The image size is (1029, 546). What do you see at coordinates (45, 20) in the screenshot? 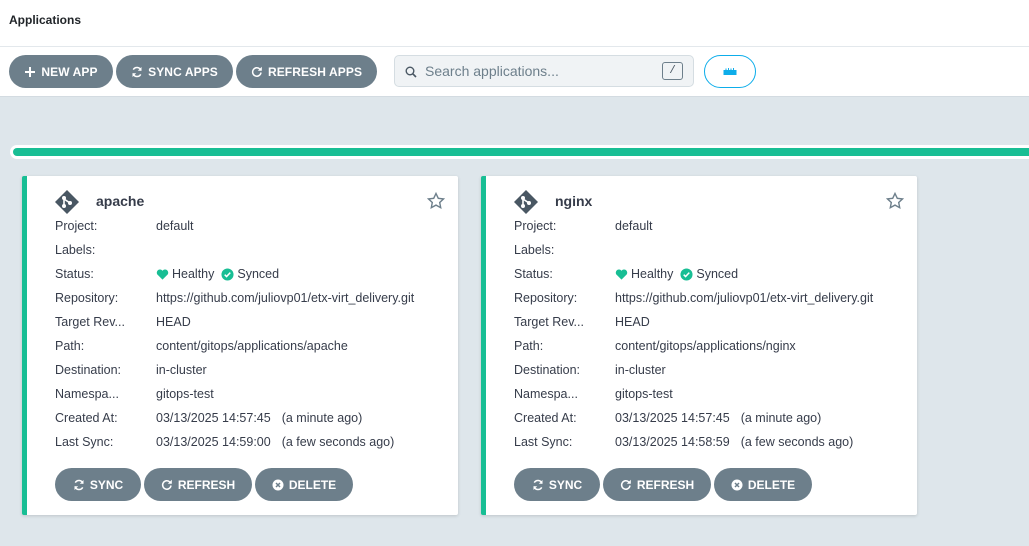
I see `page-title: Applications` at bounding box center [45, 20].